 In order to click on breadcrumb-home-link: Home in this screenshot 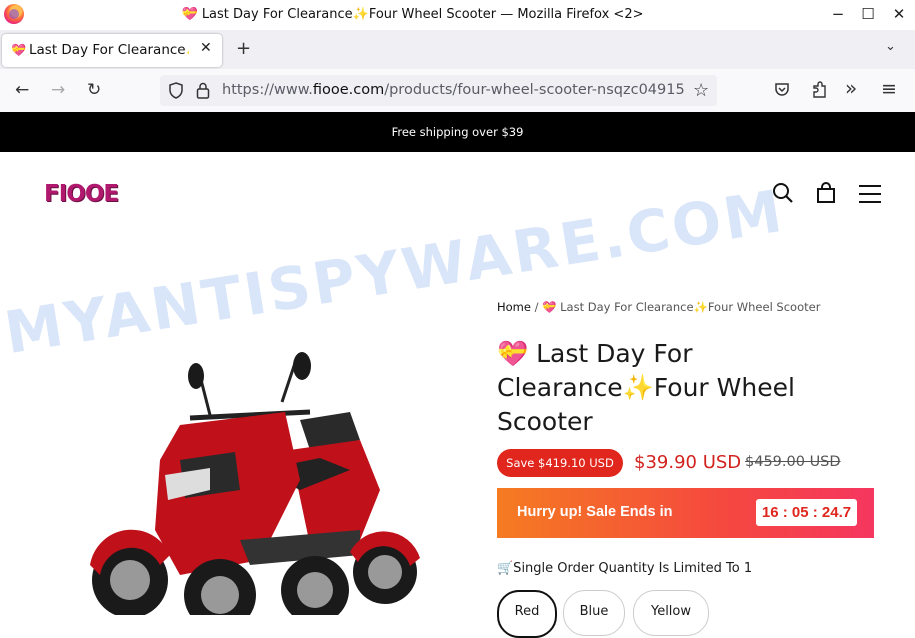, I will do `click(514, 307)`.